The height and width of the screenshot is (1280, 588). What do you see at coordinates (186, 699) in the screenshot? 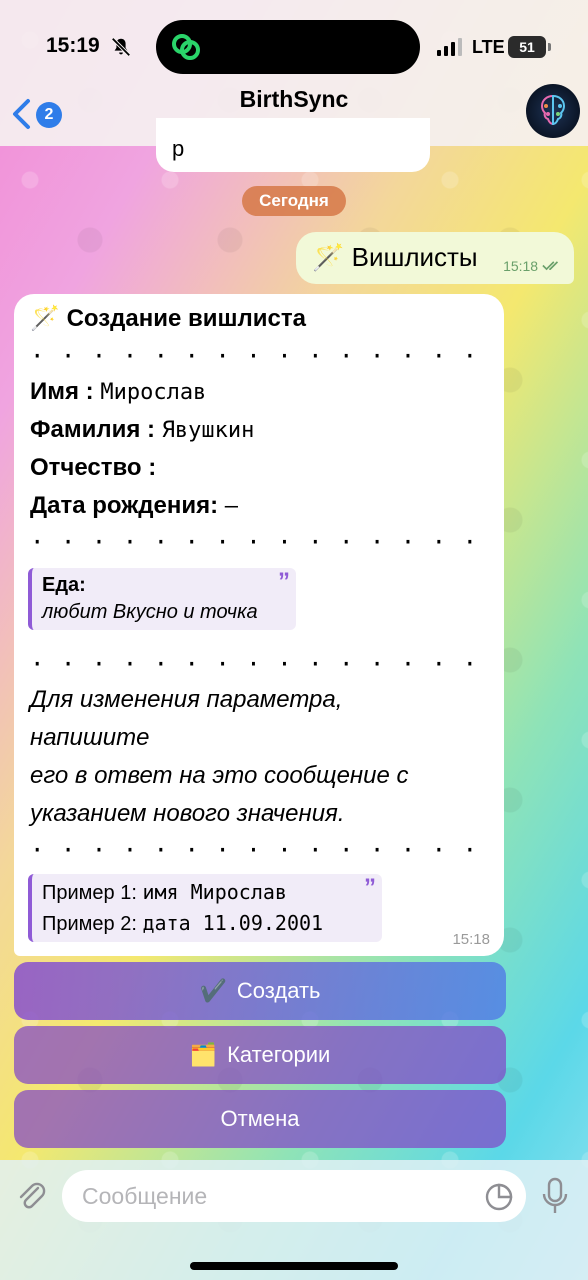
I see `instruction-line: Для изменения параметра,` at bounding box center [186, 699].